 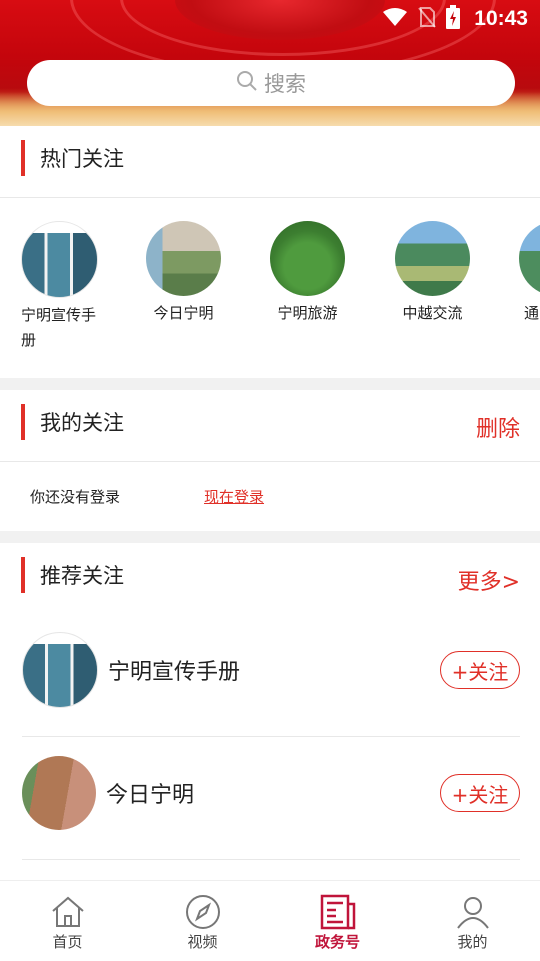 What do you see at coordinates (529, 258) in the screenshot?
I see `partial-thumbnail` at bounding box center [529, 258].